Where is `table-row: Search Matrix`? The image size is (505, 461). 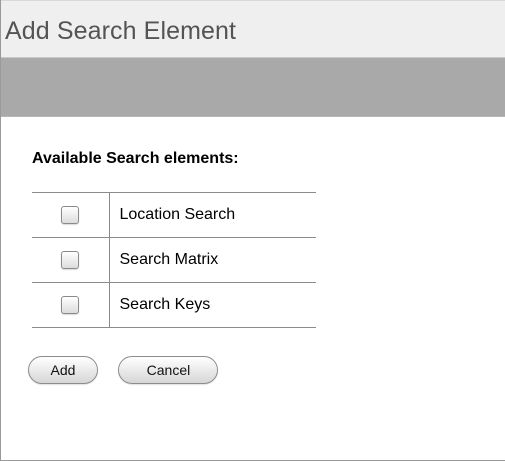 table-row: Search Matrix is located at coordinates (174, 260).